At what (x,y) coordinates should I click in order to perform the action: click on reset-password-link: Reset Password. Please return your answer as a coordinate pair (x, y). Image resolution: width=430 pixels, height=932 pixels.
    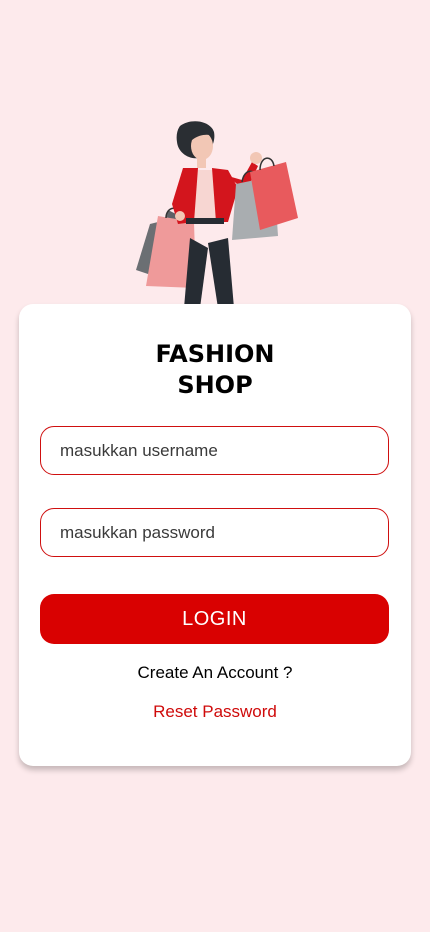
    Looking at the image, I should click on (215, 712).